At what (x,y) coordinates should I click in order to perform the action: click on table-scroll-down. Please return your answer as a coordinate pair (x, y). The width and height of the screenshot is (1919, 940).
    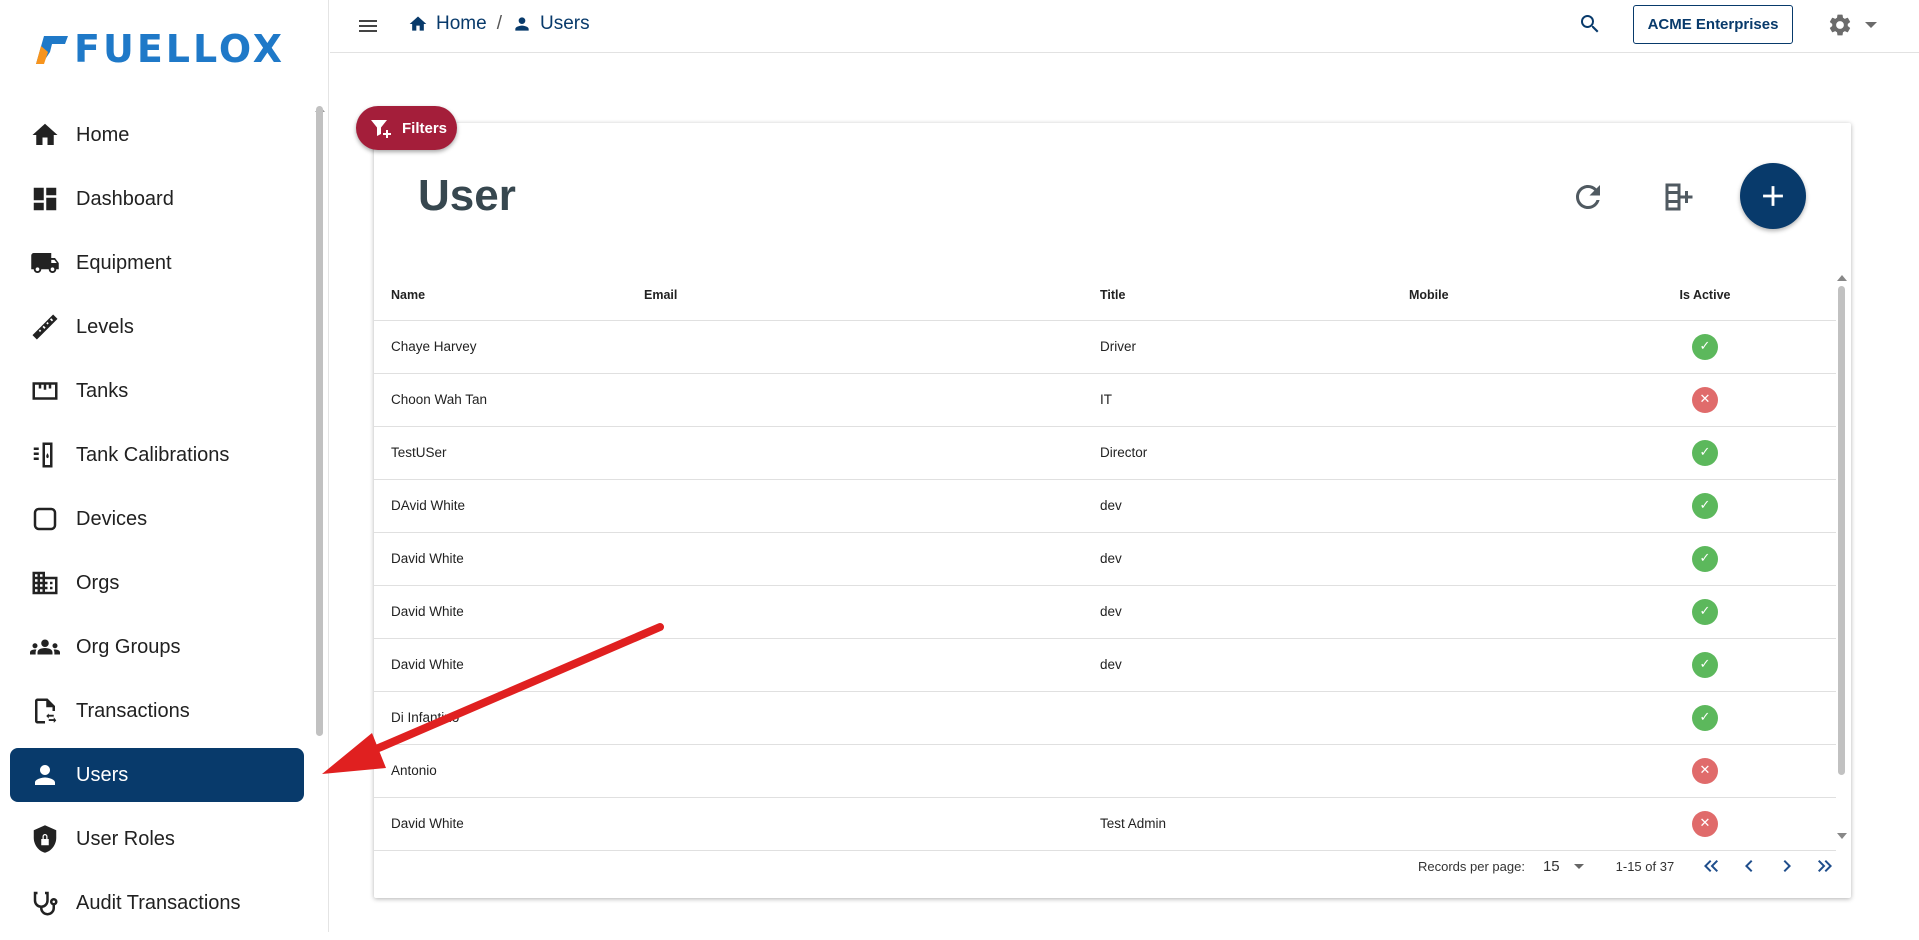
    Looking at the image, I should click on (1842, 836).